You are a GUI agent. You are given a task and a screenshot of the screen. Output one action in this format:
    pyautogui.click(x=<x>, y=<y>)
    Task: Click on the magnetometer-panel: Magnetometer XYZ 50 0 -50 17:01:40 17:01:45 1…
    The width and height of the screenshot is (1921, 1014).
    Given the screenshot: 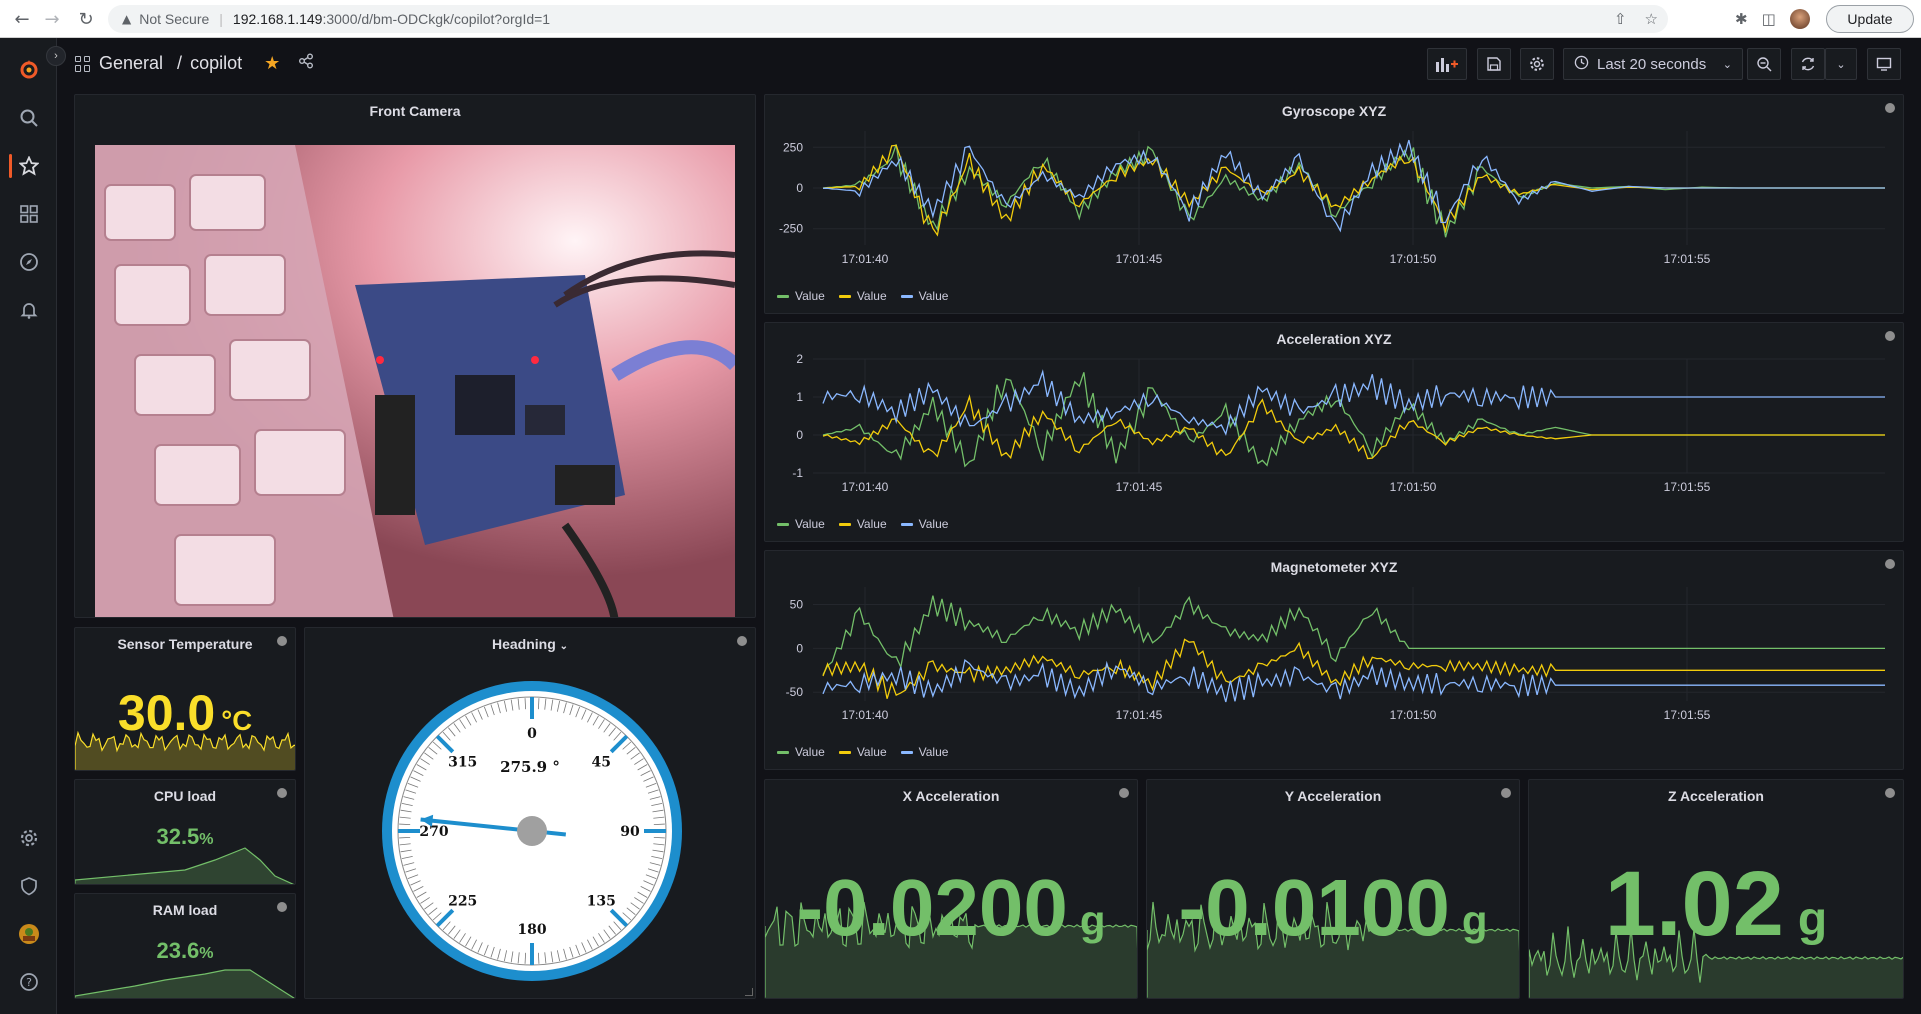 What is the action you would take?
    pyautogui.click(x=1334, y=660)
    